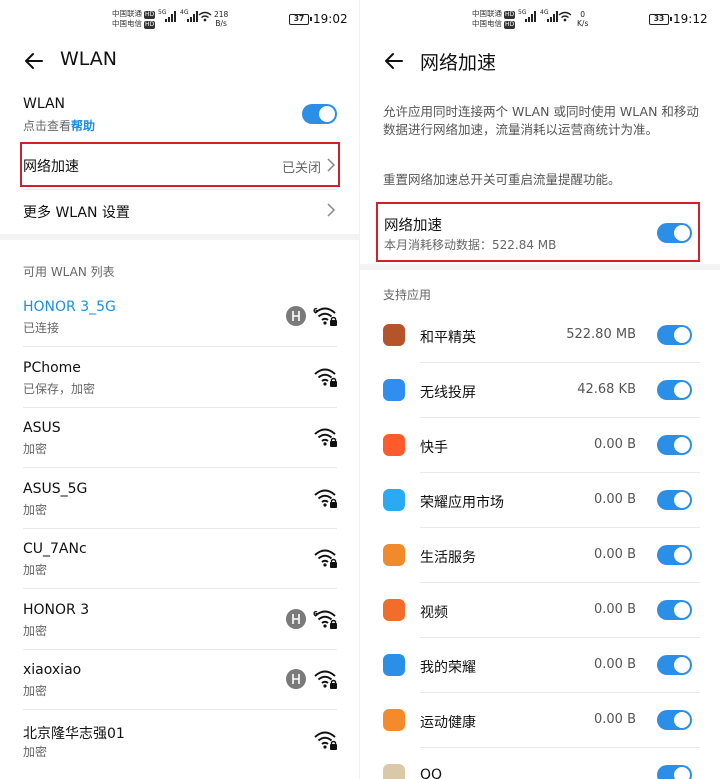 The width and height of the screenshot is (720, 779). I want to click on network-name: HONOR 3_5G, so click(69, 307).